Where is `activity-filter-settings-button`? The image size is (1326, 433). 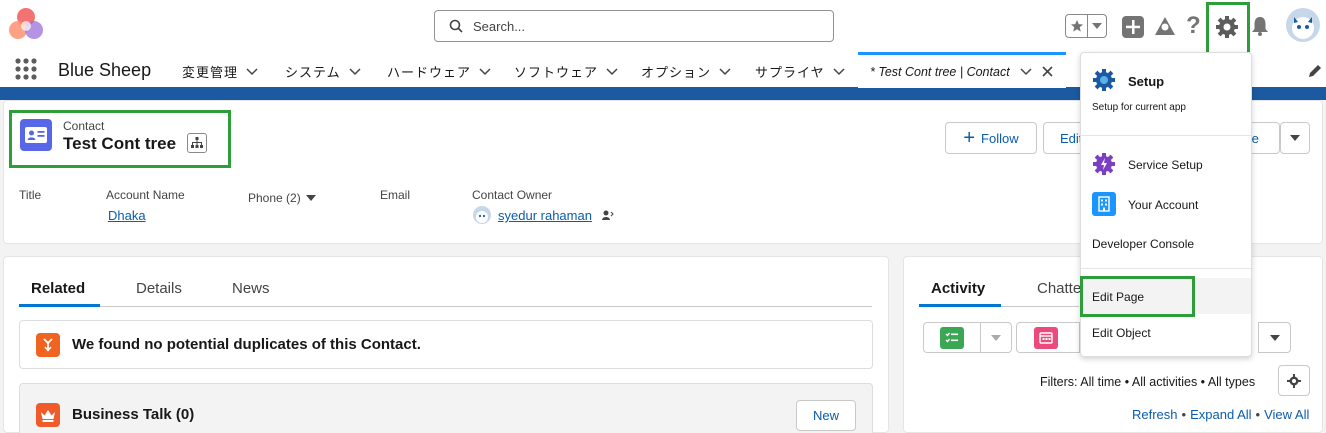
activity-filter-settings-button is located at coordinates (1294, 380).